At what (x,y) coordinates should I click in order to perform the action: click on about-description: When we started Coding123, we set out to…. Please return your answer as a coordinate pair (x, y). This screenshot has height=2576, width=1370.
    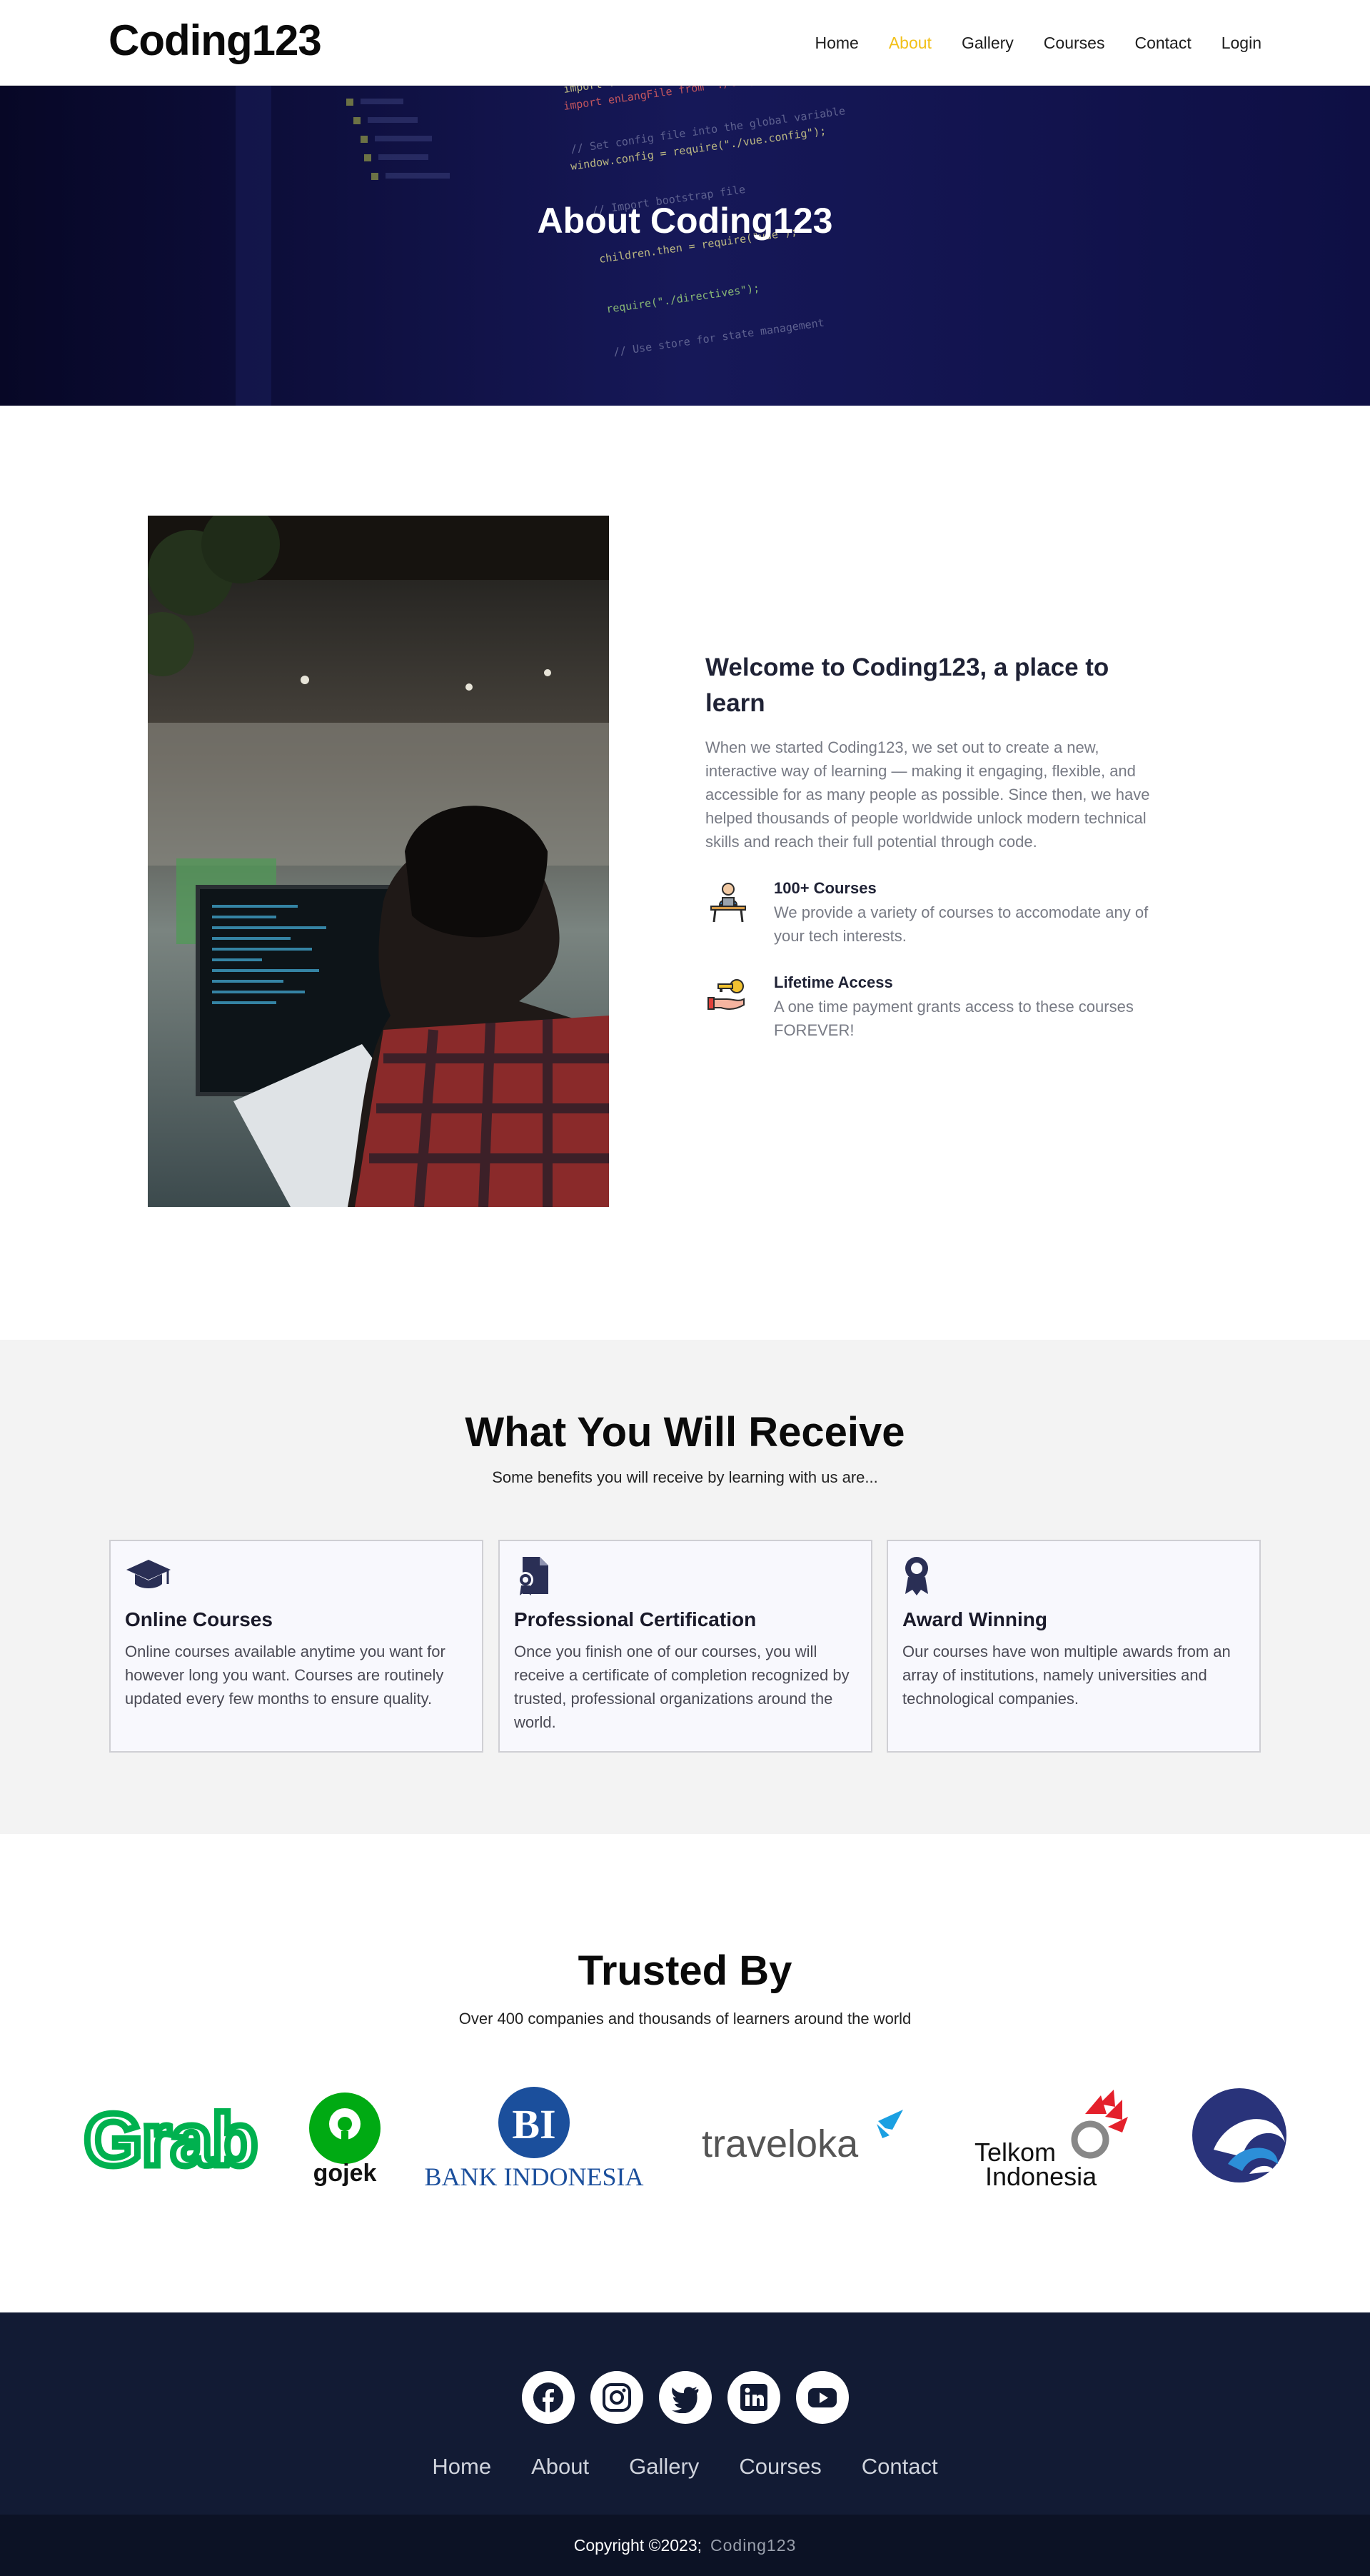
    Looking at the image, I should click on (928, 794).